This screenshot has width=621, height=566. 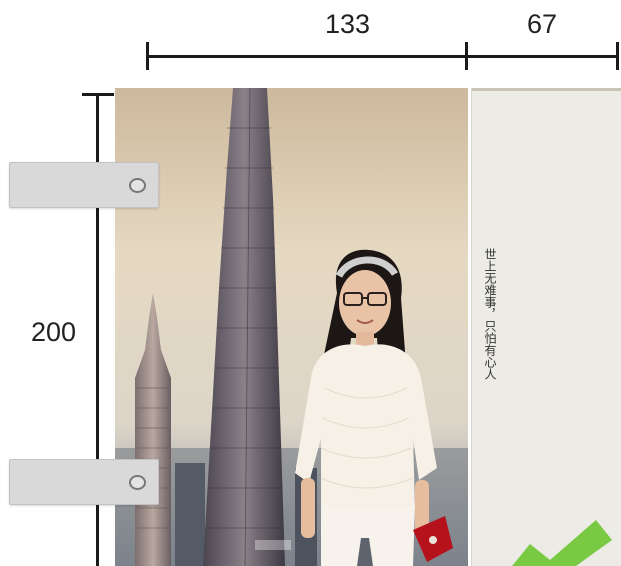 What do you see at coordinates (348, 24) in the screenshot?
I see `dimension-label-width-left: 133` at bounding box center [348, 24].